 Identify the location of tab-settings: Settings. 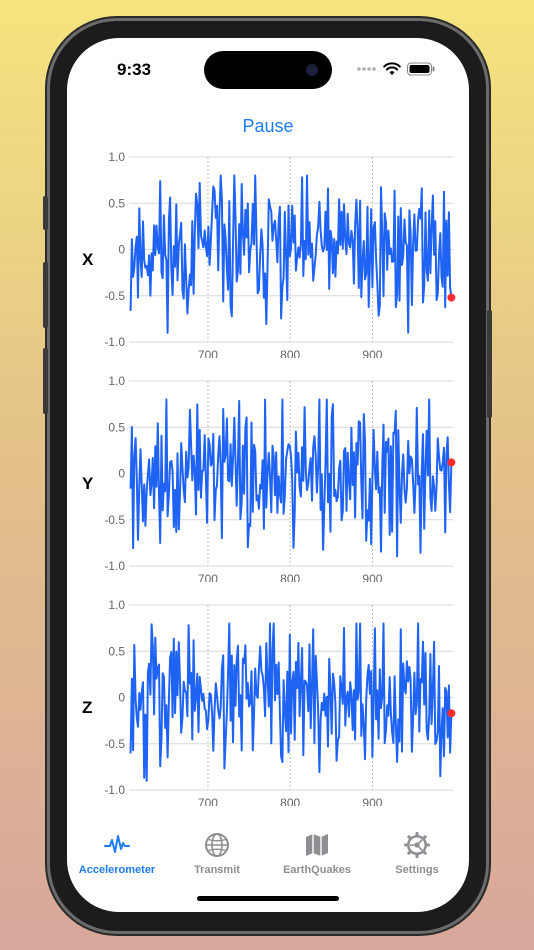
(417, 853).